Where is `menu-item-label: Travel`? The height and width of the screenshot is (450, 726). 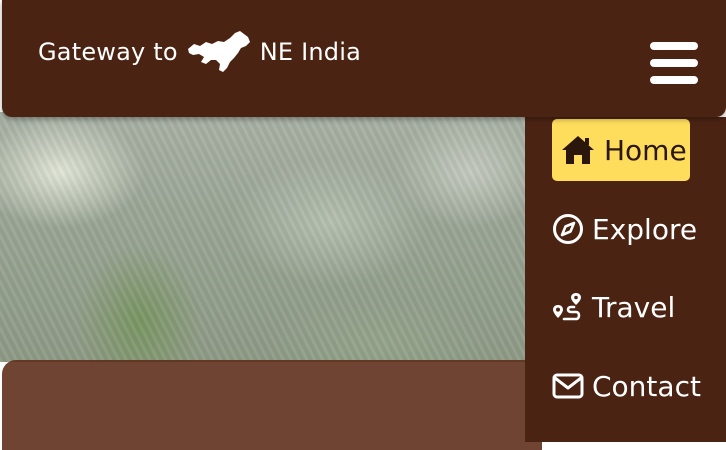
menu-item-label: Travel is located at coordinates (634, 307).